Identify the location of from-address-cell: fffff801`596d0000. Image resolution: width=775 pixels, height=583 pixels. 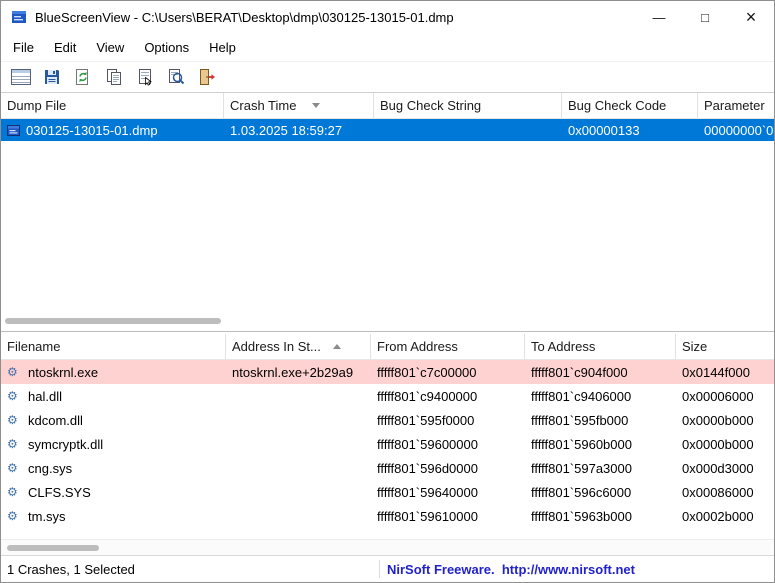
(427, 468).